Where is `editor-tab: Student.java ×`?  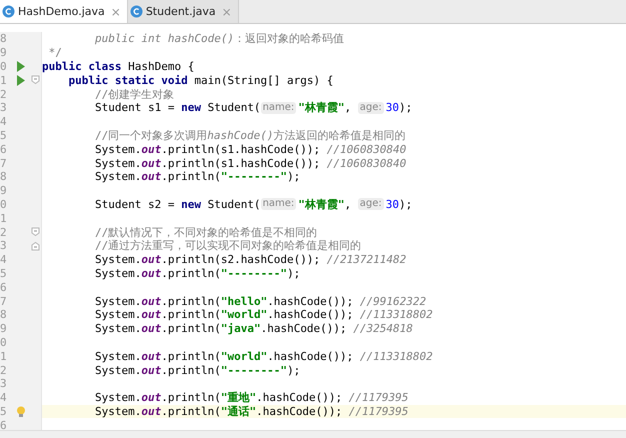 editor-tab: Student.java × is located at coordinates (183, 11).